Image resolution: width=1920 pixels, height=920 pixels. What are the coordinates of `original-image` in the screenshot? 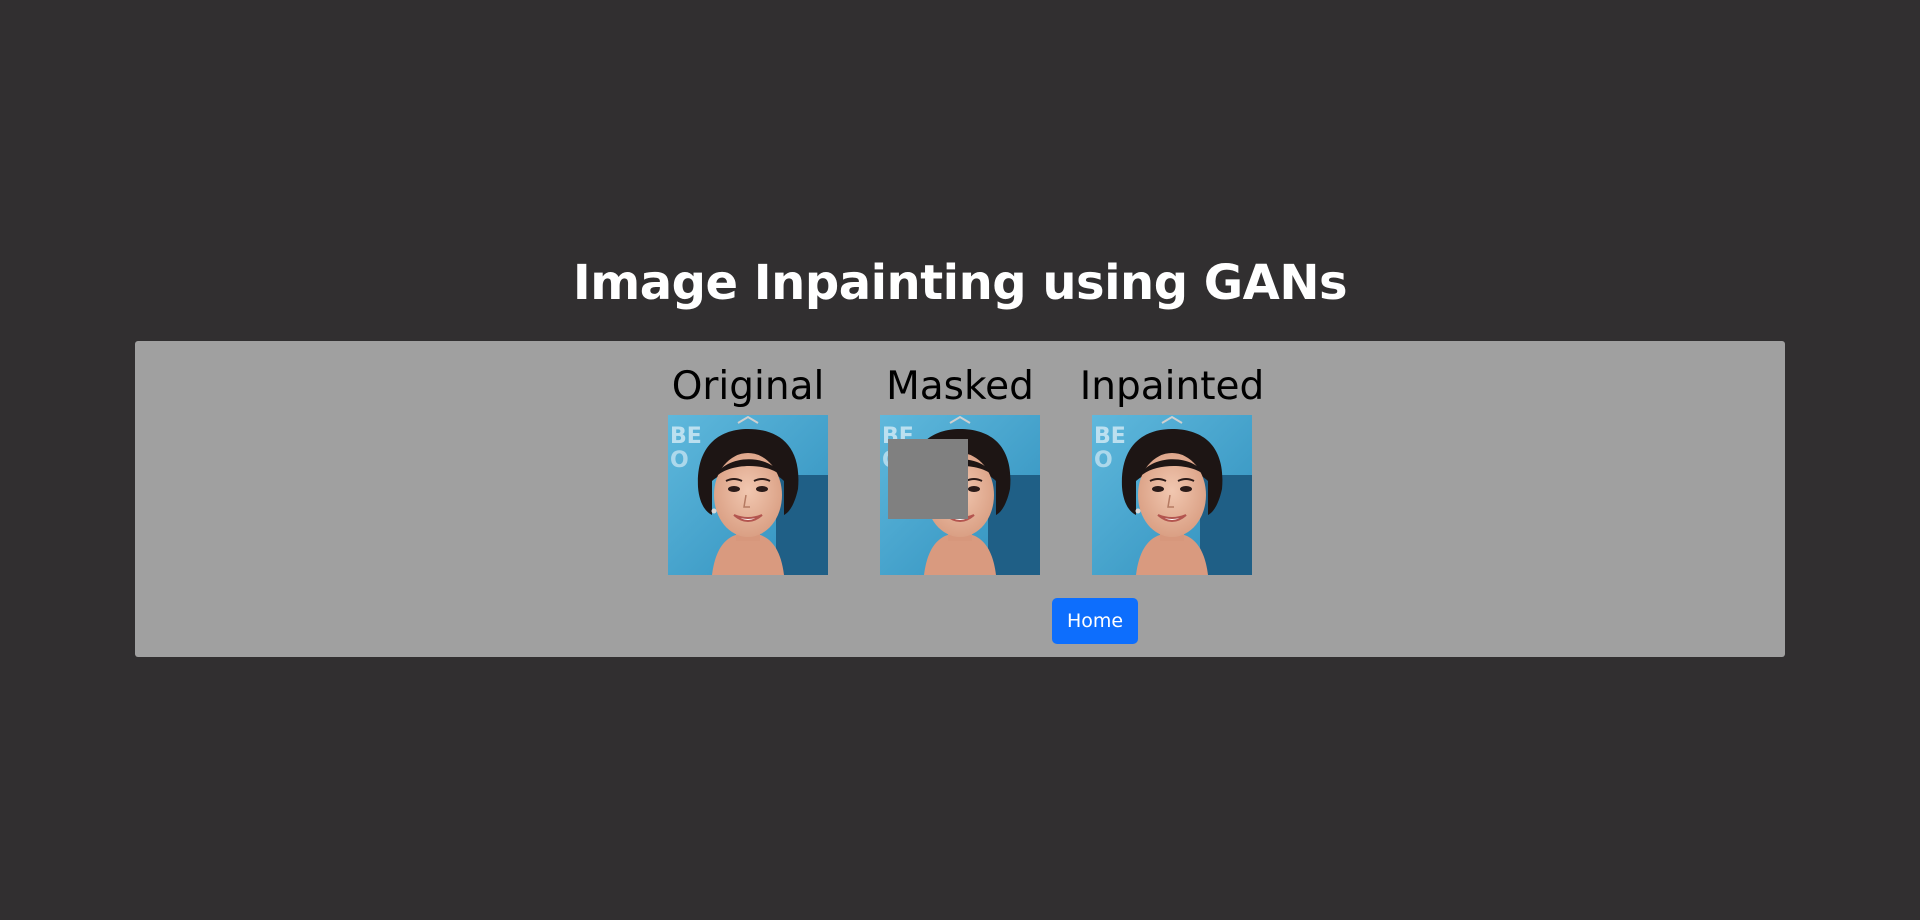 It's located at (748, 495).